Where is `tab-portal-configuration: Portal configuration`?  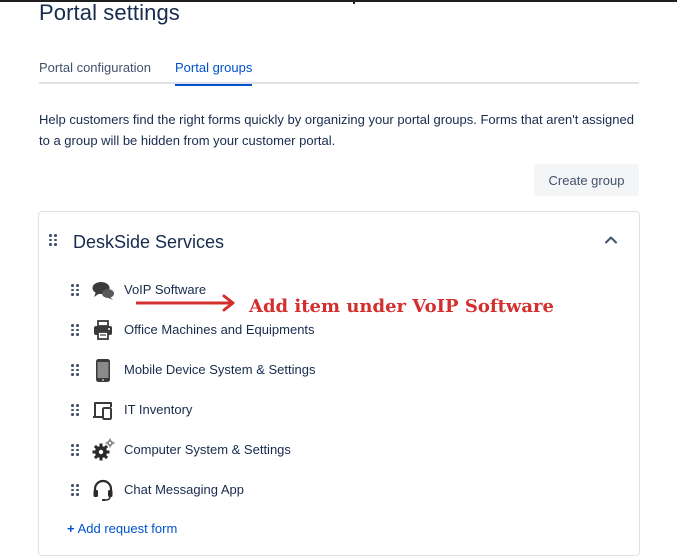 tab-portal-configuration: Portal configuration is located at coordinates (95, 70).